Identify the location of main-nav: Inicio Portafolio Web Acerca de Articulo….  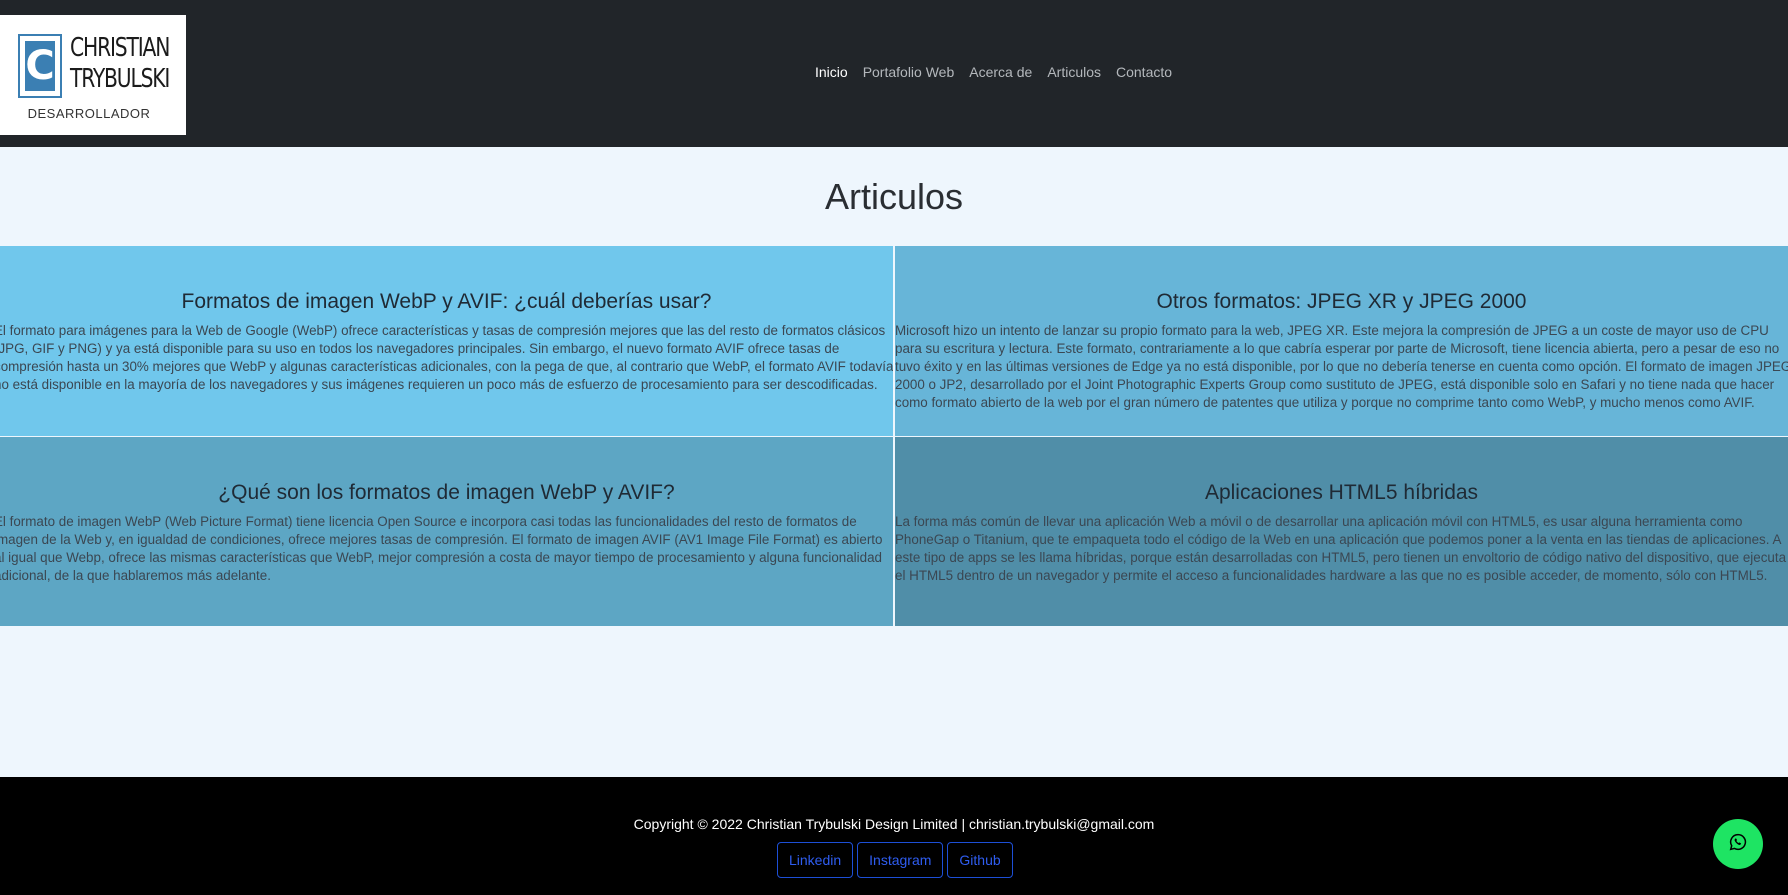
(1001, 72).